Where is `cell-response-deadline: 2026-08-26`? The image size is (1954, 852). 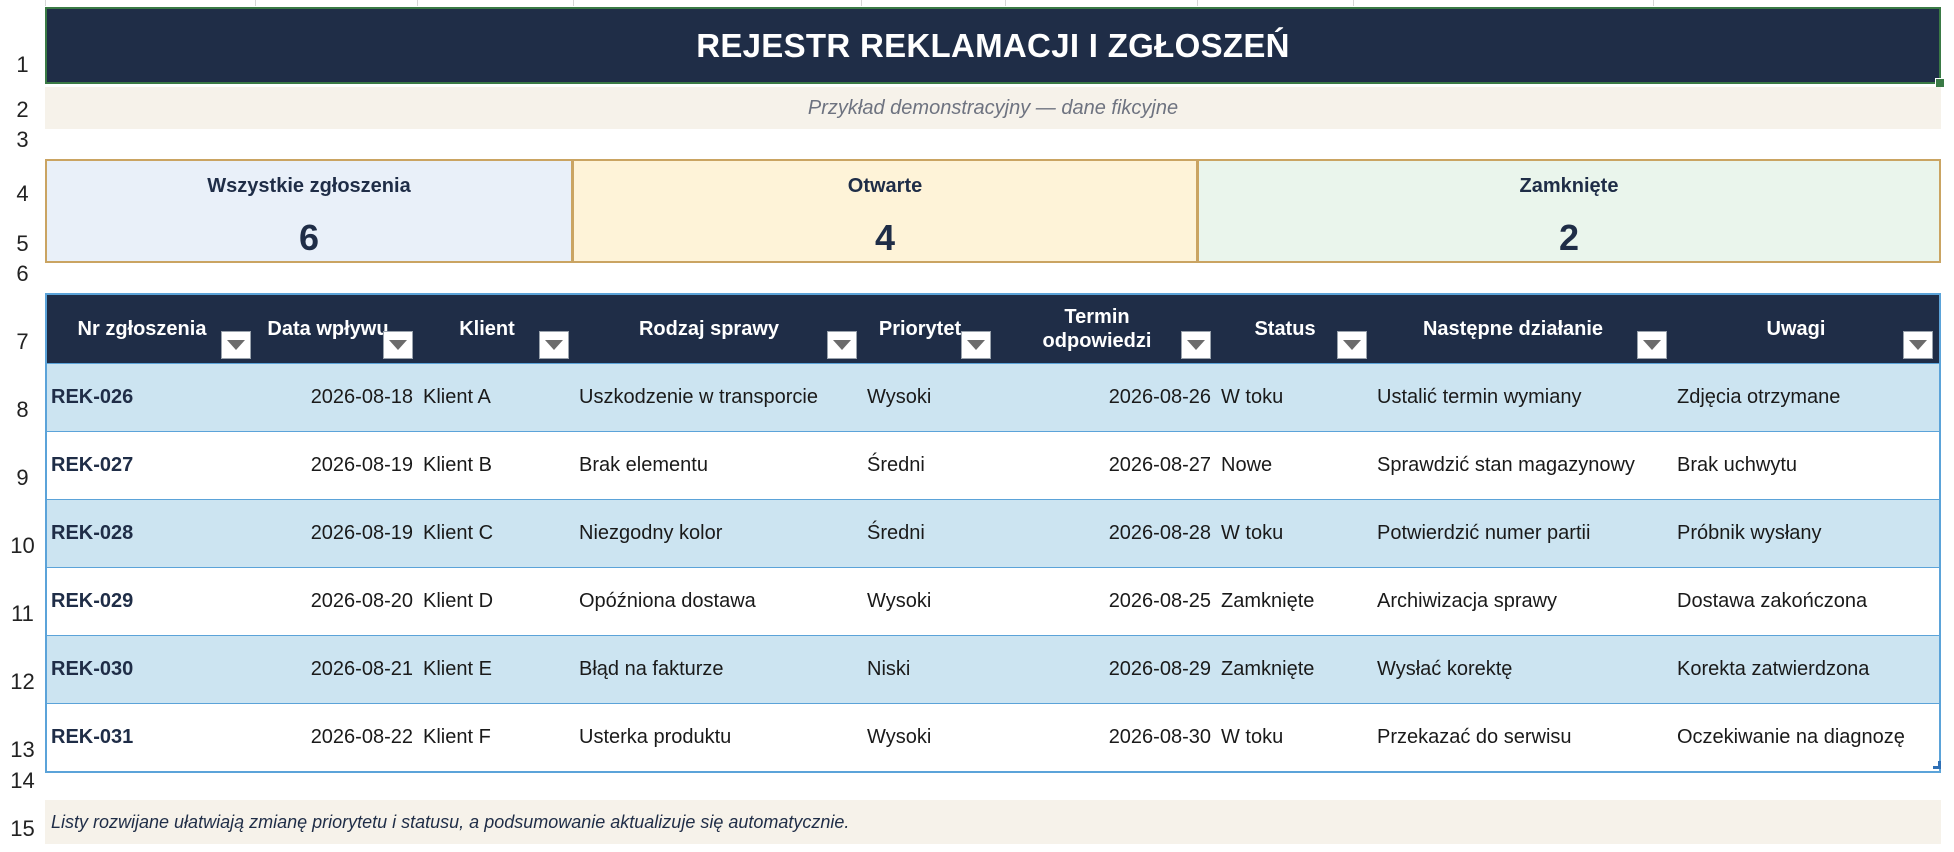 cell-response-deadline: 2026-08-26 is located at coordinates (1107, 397).